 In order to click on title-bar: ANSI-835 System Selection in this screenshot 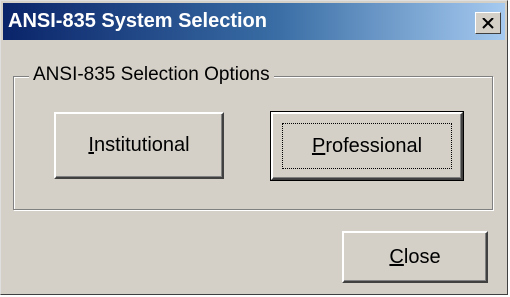, I will do `click(254, 21)`.